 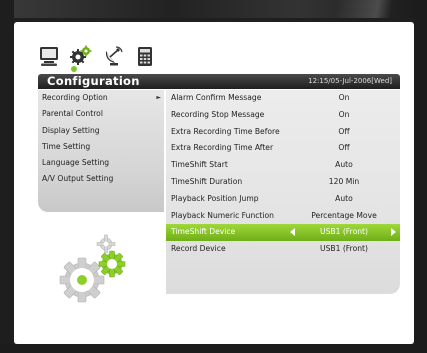 I want to click on decorative-gears-icon, so click(x=96, y=272).